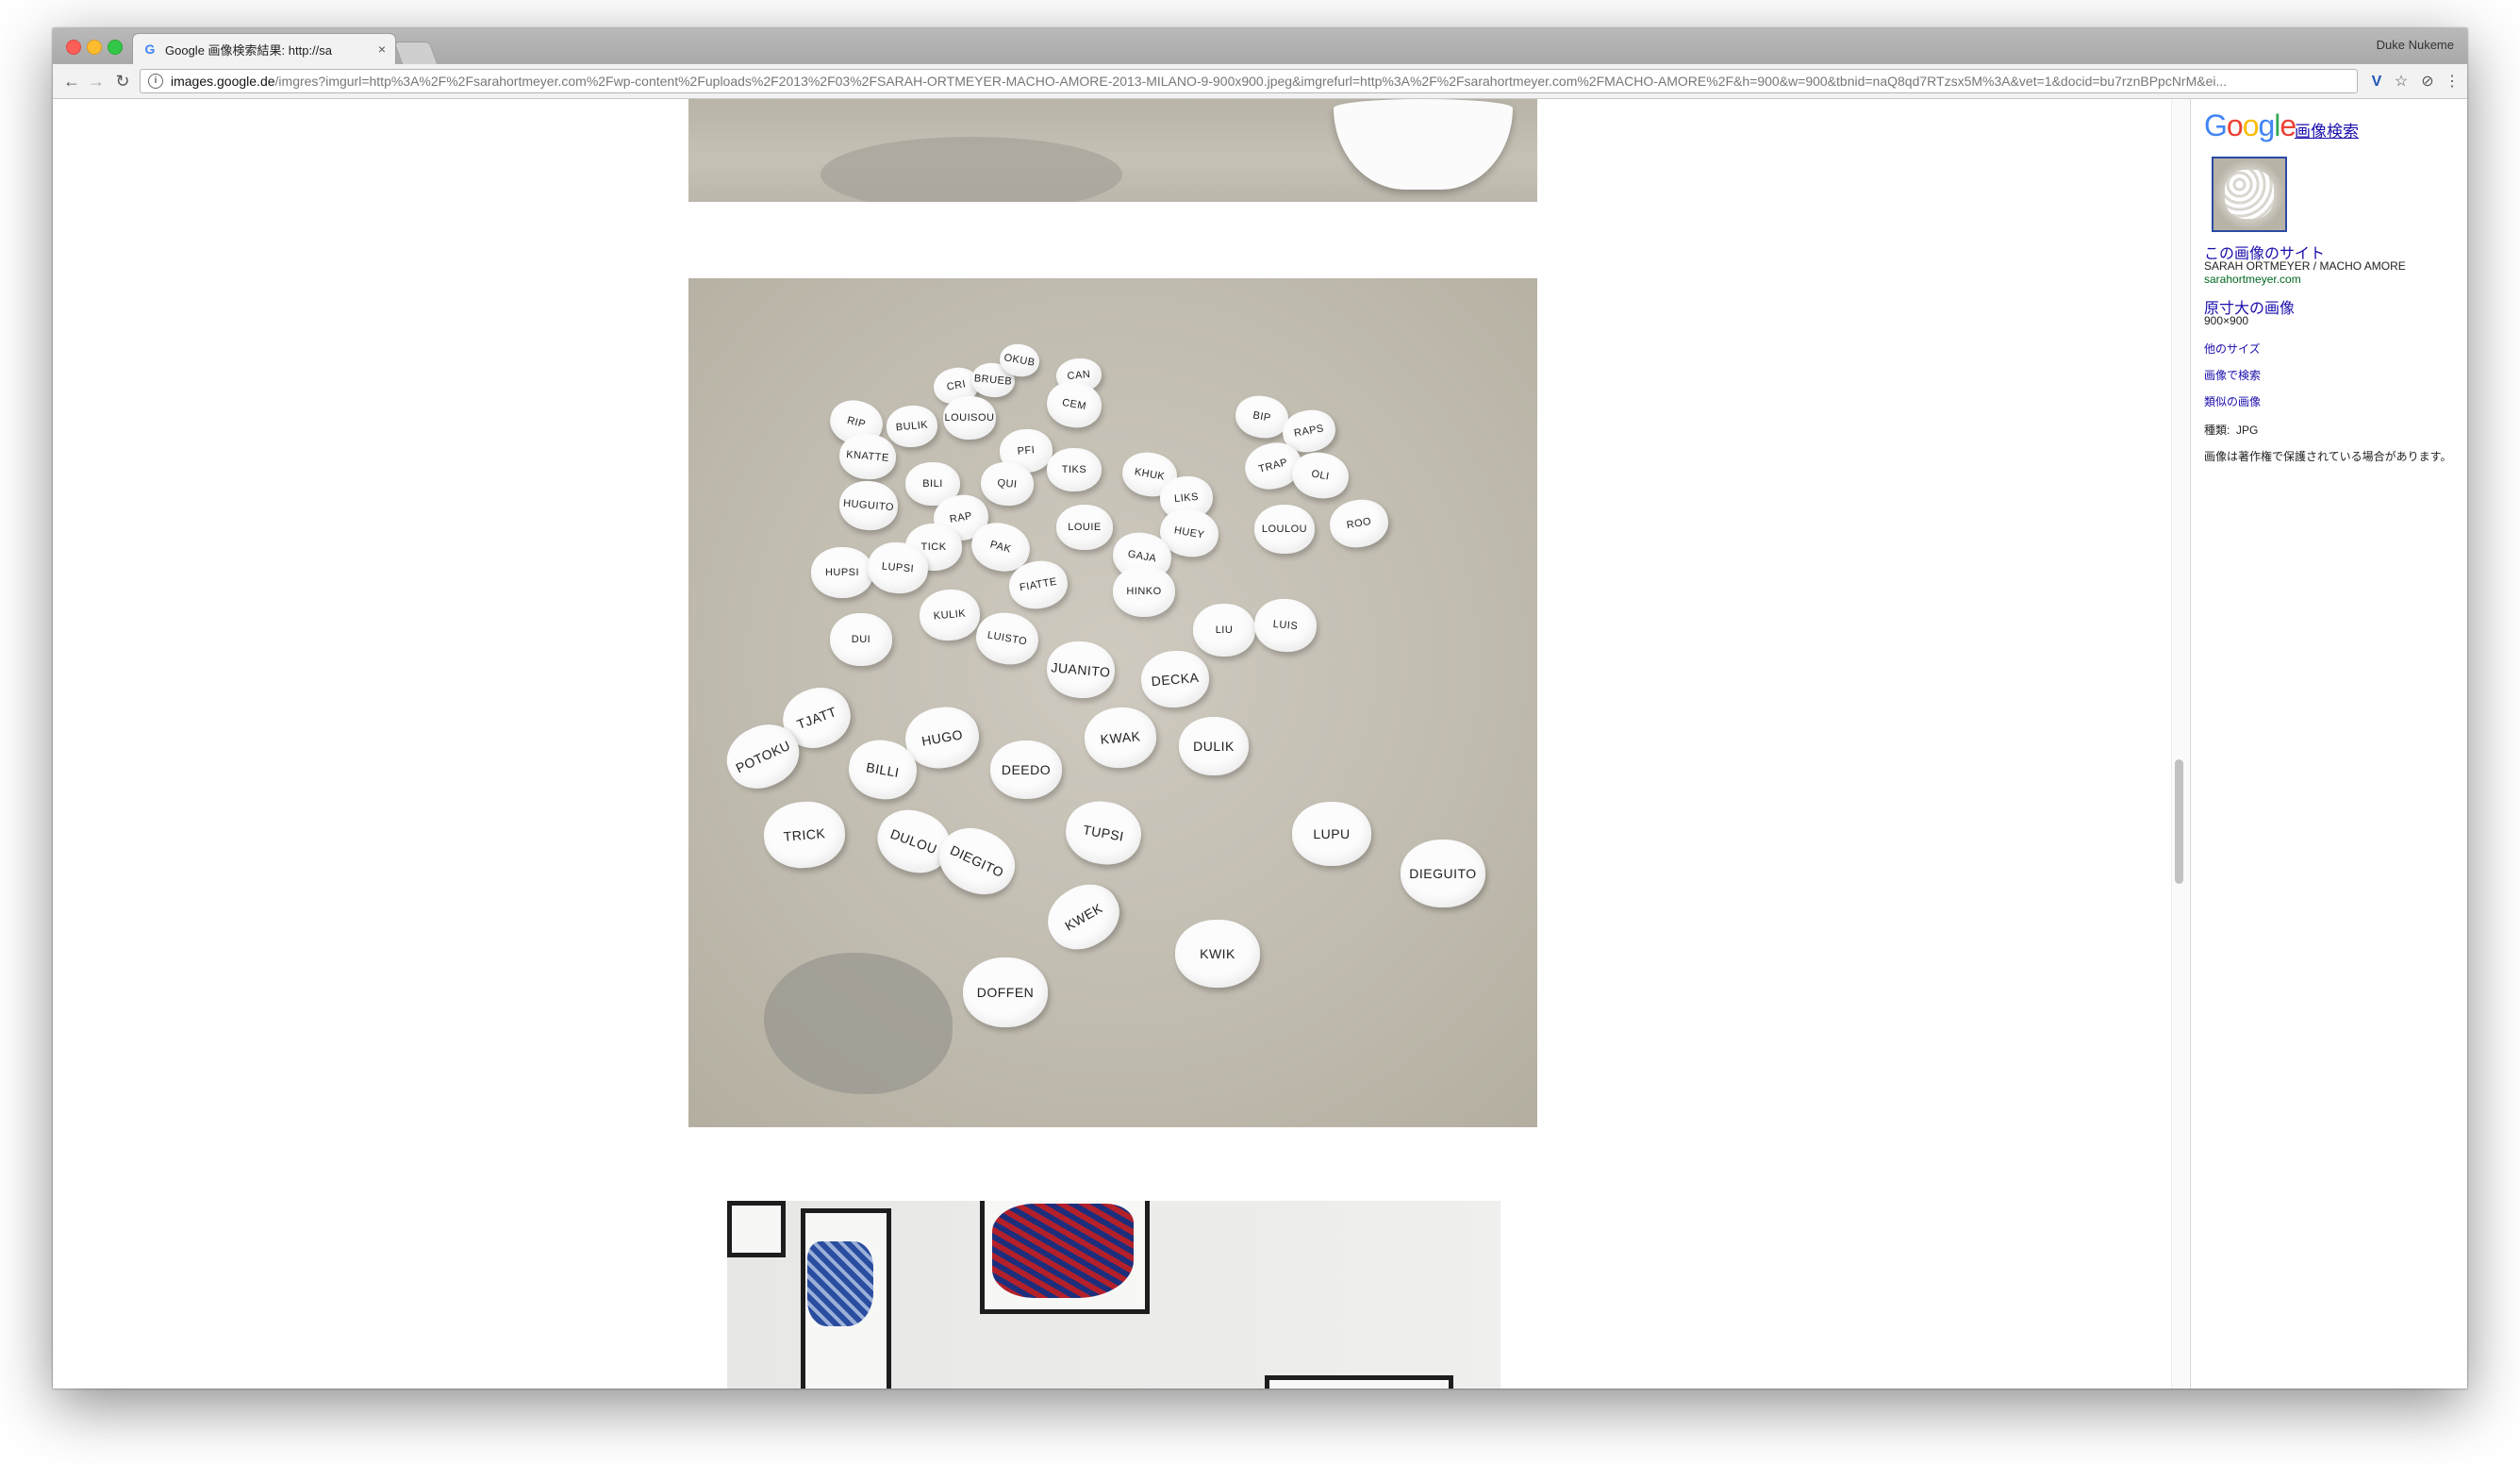 This screenshot has width=2520, height=1464. Describe the element at coordinates (868, 456) in the screenshot. I see `cap-knatte: KNATTE` at that location.